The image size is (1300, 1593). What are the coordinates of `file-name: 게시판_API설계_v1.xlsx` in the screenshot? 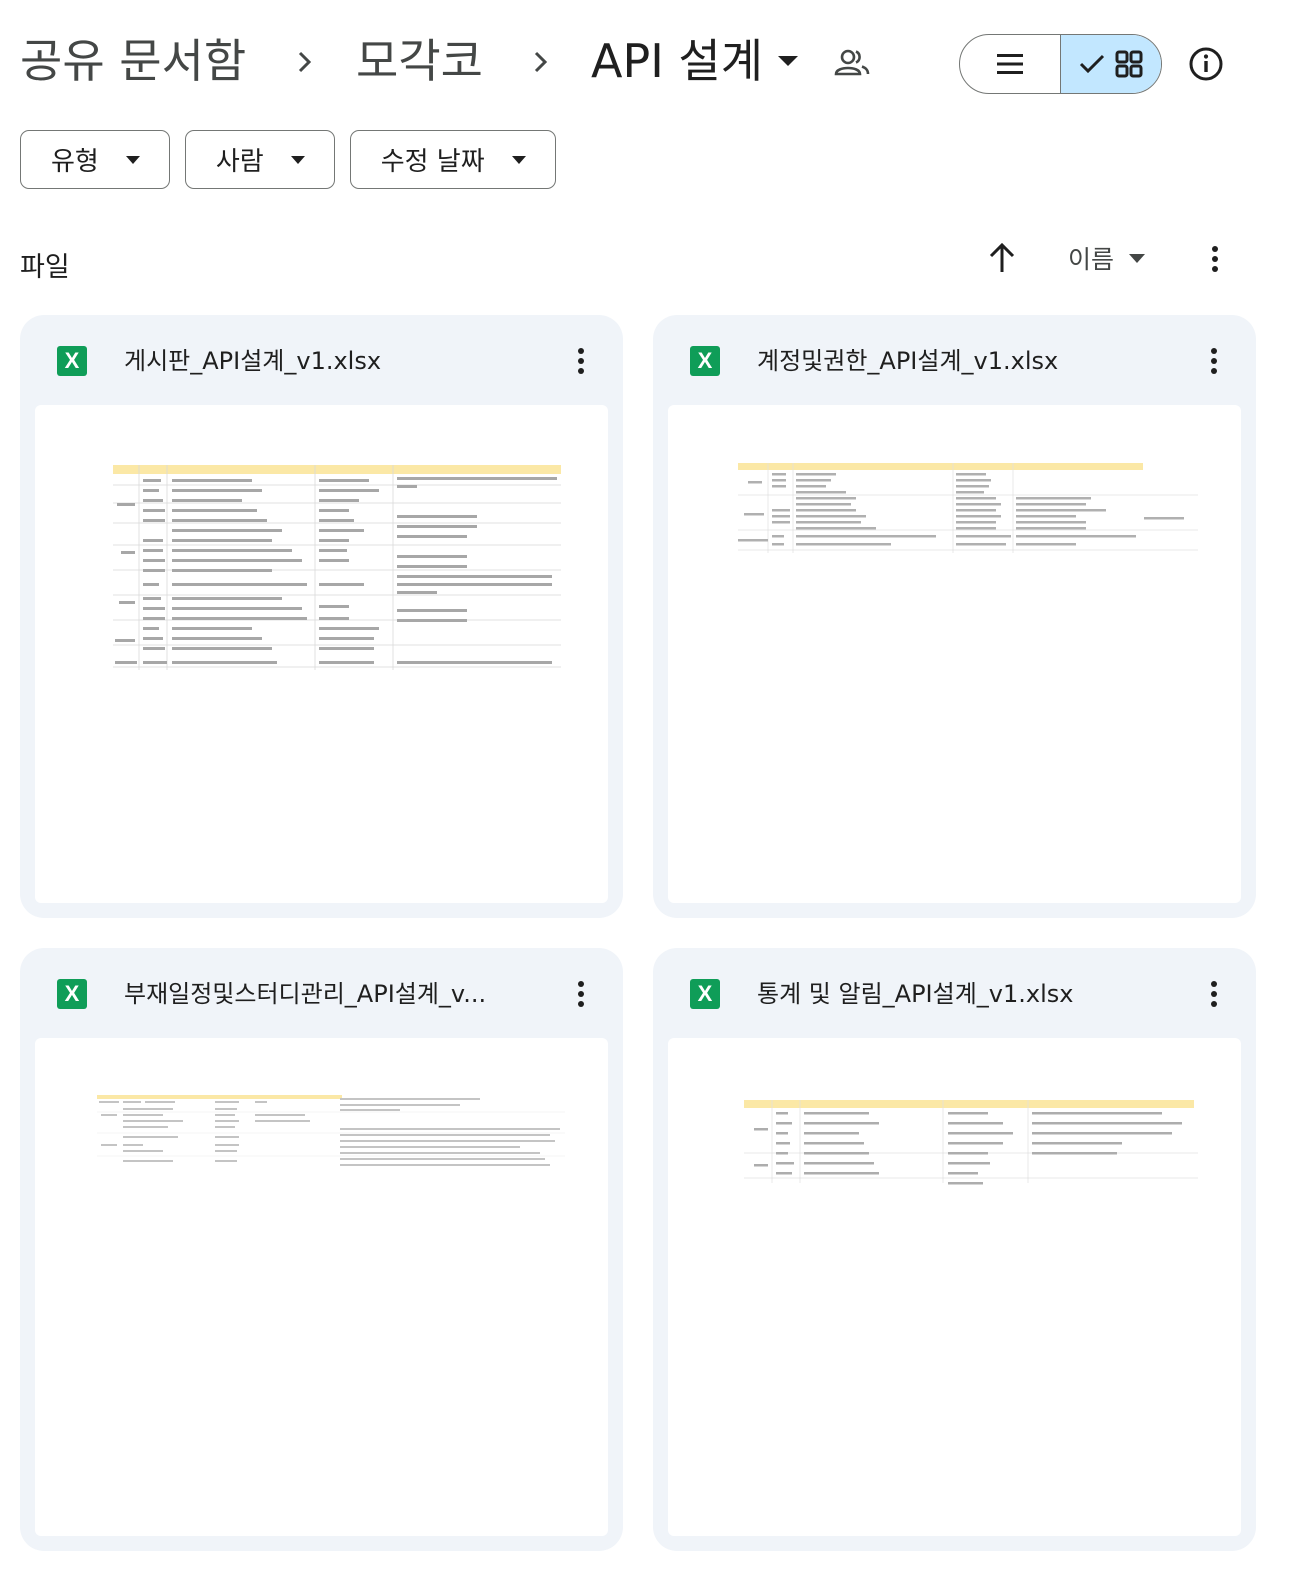 It's located at (253, 361).